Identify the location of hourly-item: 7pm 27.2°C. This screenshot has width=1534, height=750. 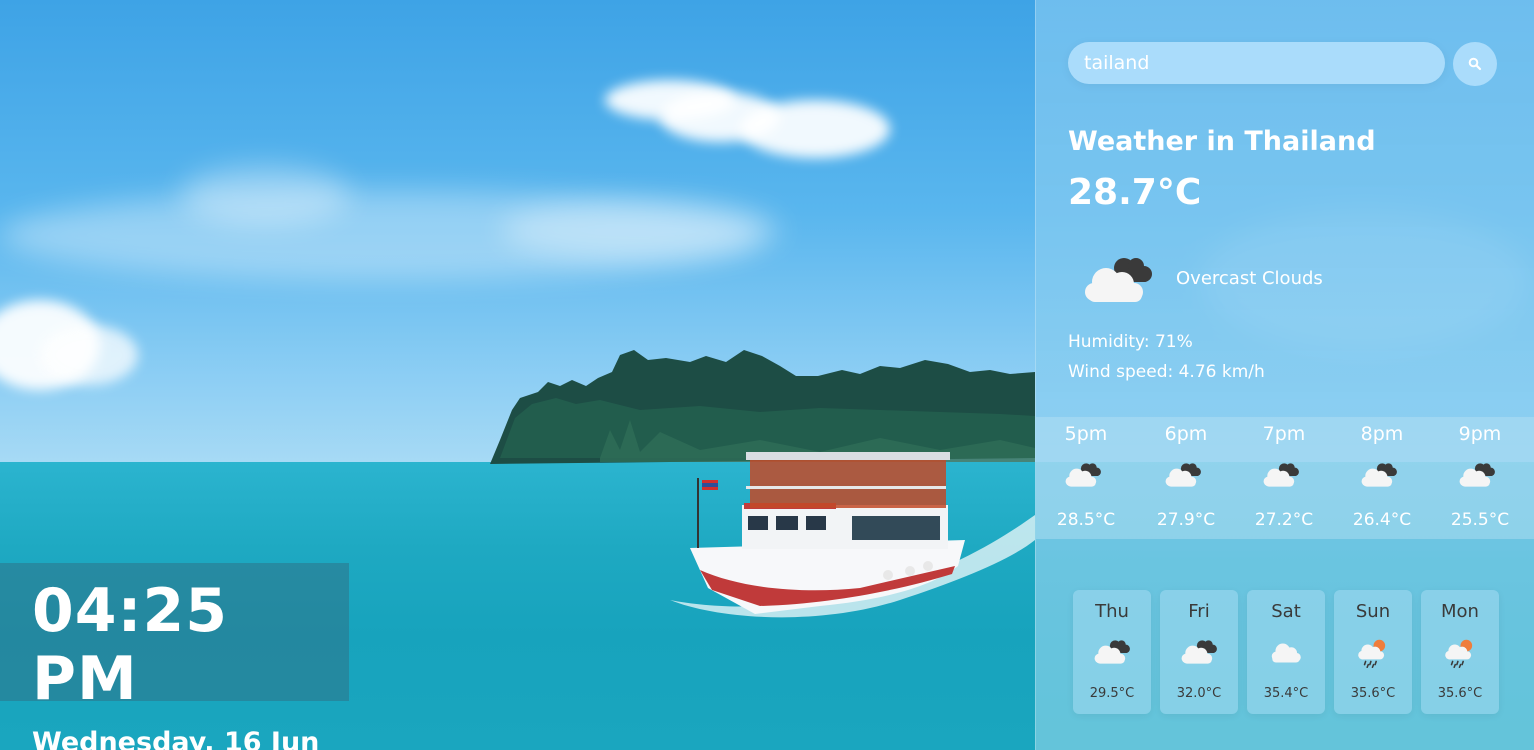
(1284, 478).